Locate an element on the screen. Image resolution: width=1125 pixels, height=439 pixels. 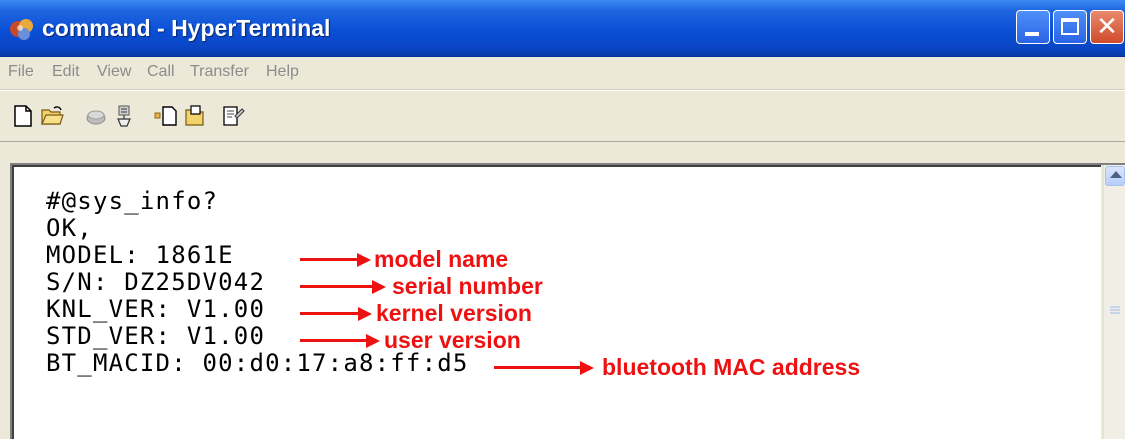
properties-icon is located at coordinates (233, 116).